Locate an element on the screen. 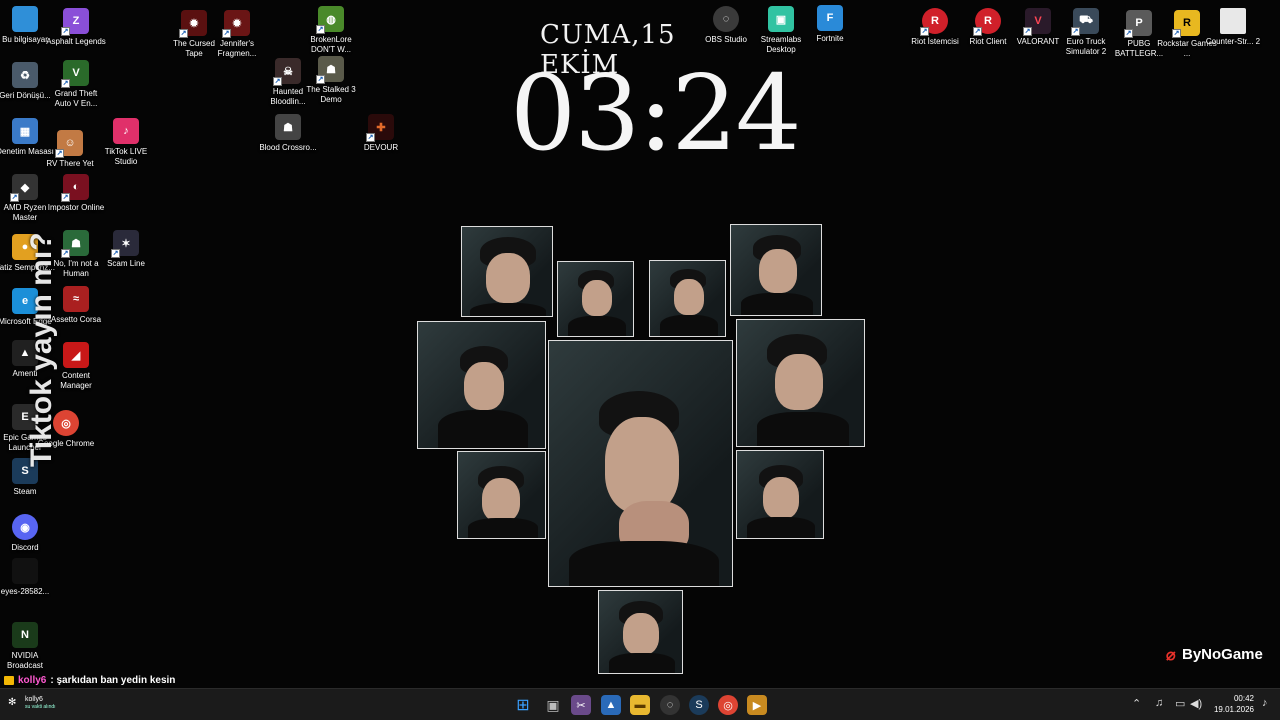  windows-icon: ⊞ is located at coordinates (523, 705).